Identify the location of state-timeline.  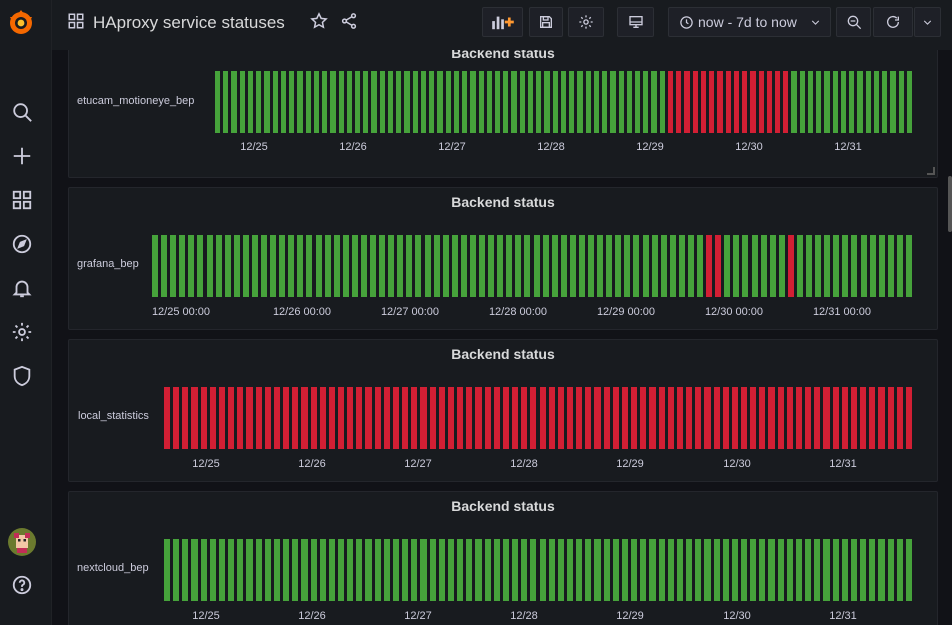
(565, 102).